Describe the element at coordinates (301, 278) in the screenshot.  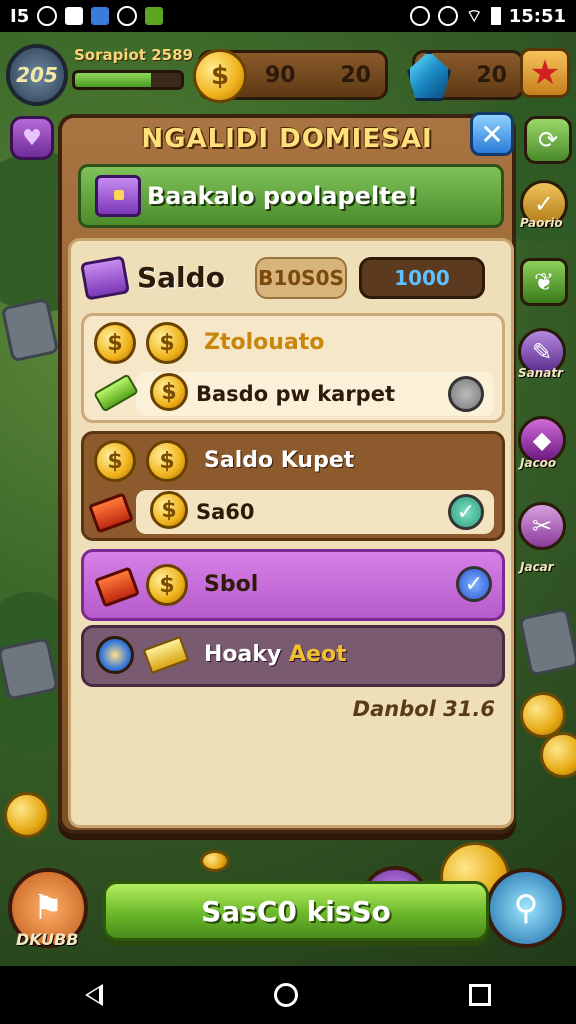
I see `balance-pill-a: B10S0S` at that location.